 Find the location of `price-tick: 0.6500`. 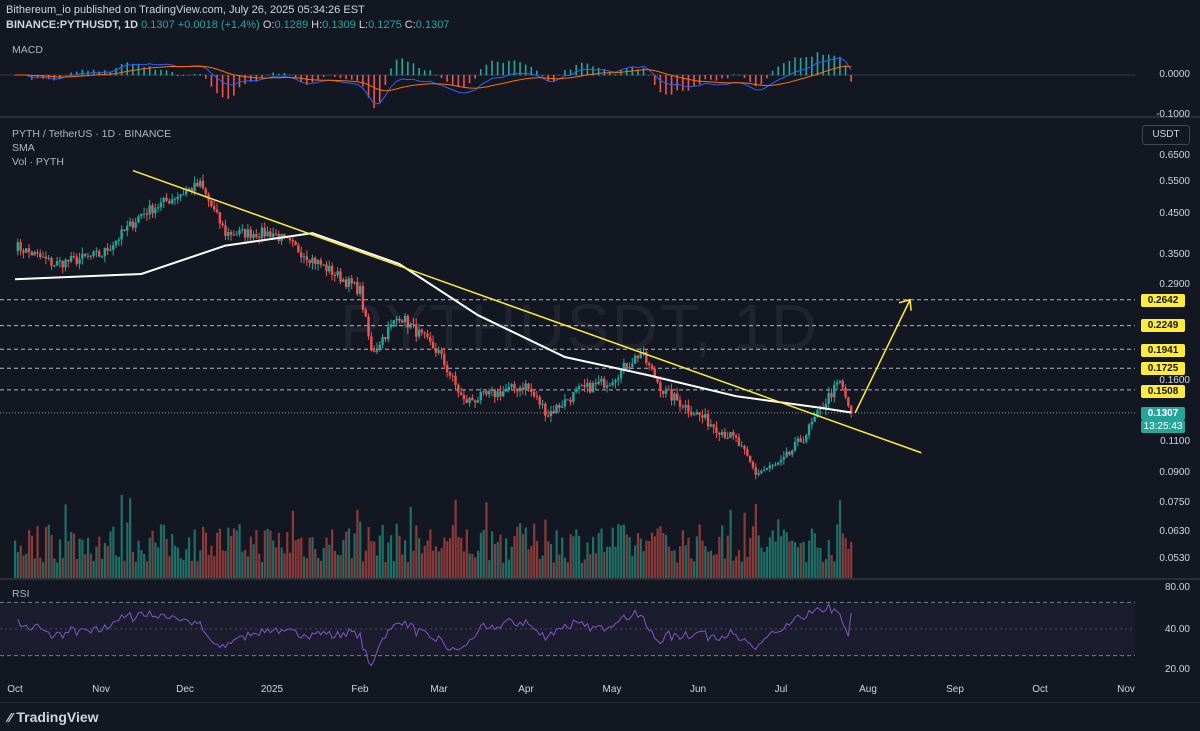

price-tick: 0.6500 is located at coordinates (1174, 155).